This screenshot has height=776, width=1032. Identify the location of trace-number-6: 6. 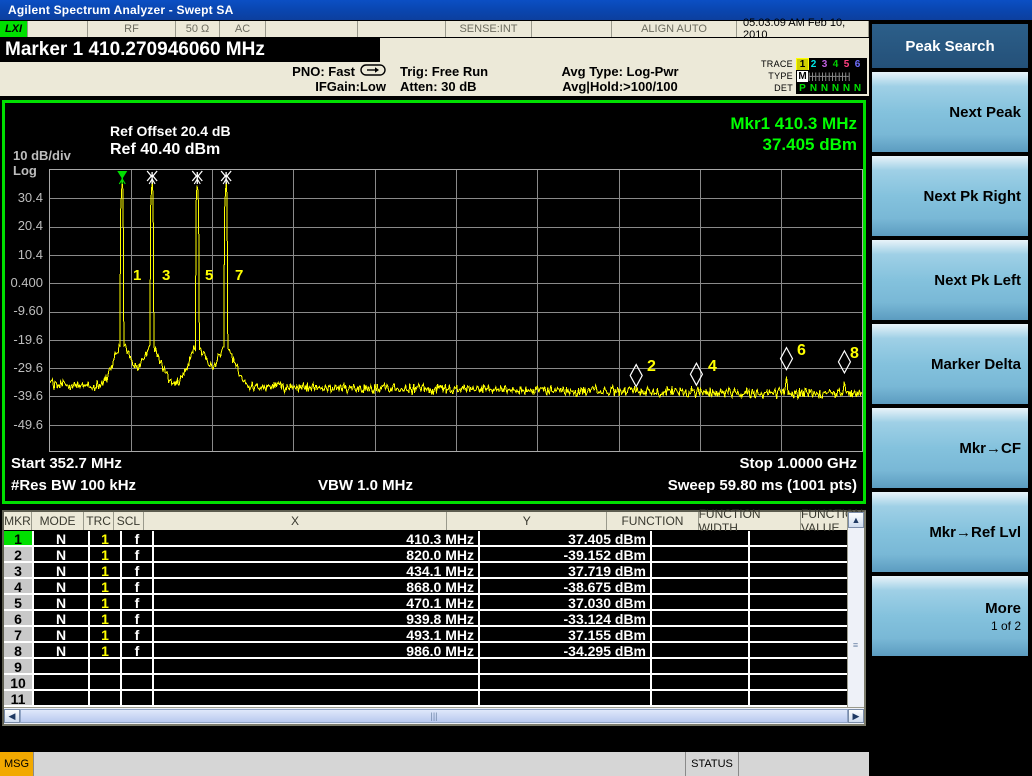
(857, 64).